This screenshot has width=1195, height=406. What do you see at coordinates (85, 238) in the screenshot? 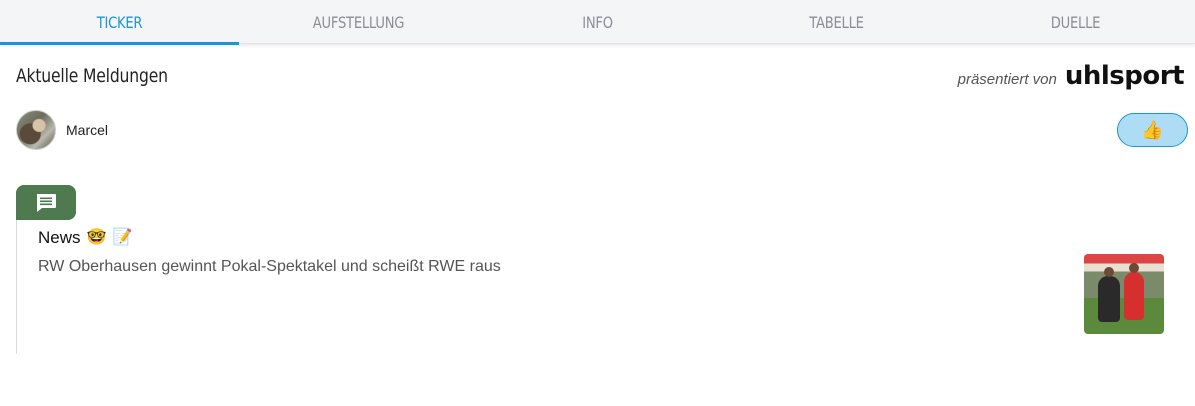
I see `entry-heading: News 🤓 📝` at bounding box center [85, 238].